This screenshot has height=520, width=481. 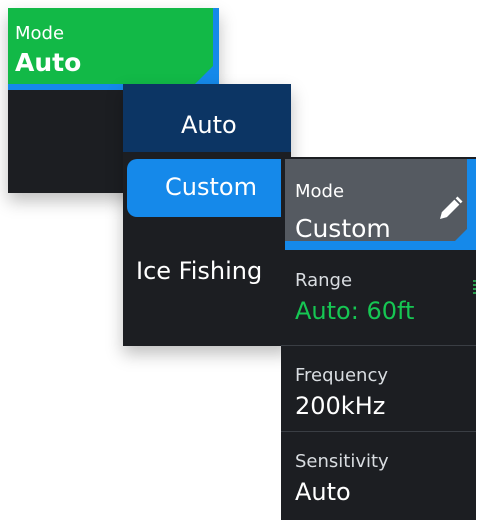 What do you see at coordinates (211, 187) in the screenshot?
I see `menu-item-label: Custom` at bounding box center [211, 187].